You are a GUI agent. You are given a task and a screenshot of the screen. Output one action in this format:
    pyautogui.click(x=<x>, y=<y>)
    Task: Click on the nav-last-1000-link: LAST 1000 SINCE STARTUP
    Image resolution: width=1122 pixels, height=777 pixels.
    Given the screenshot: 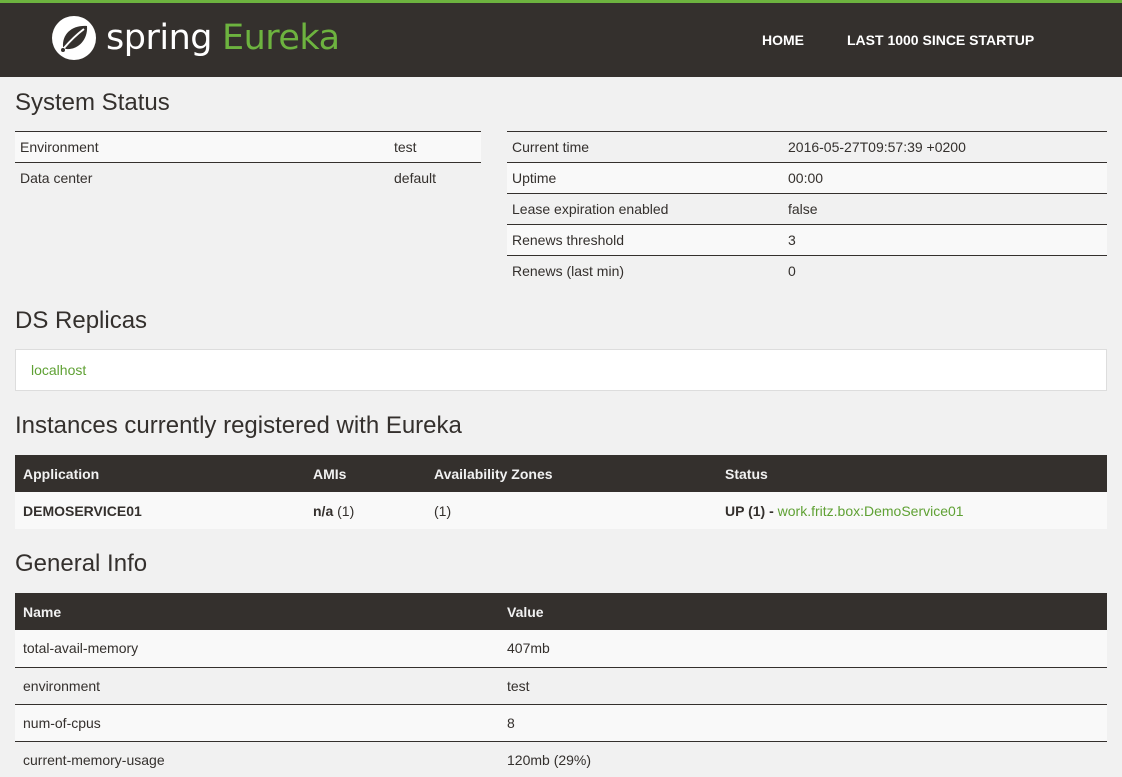 What is the action you would take?
    pyautogui.click(x=940, y=40)
    